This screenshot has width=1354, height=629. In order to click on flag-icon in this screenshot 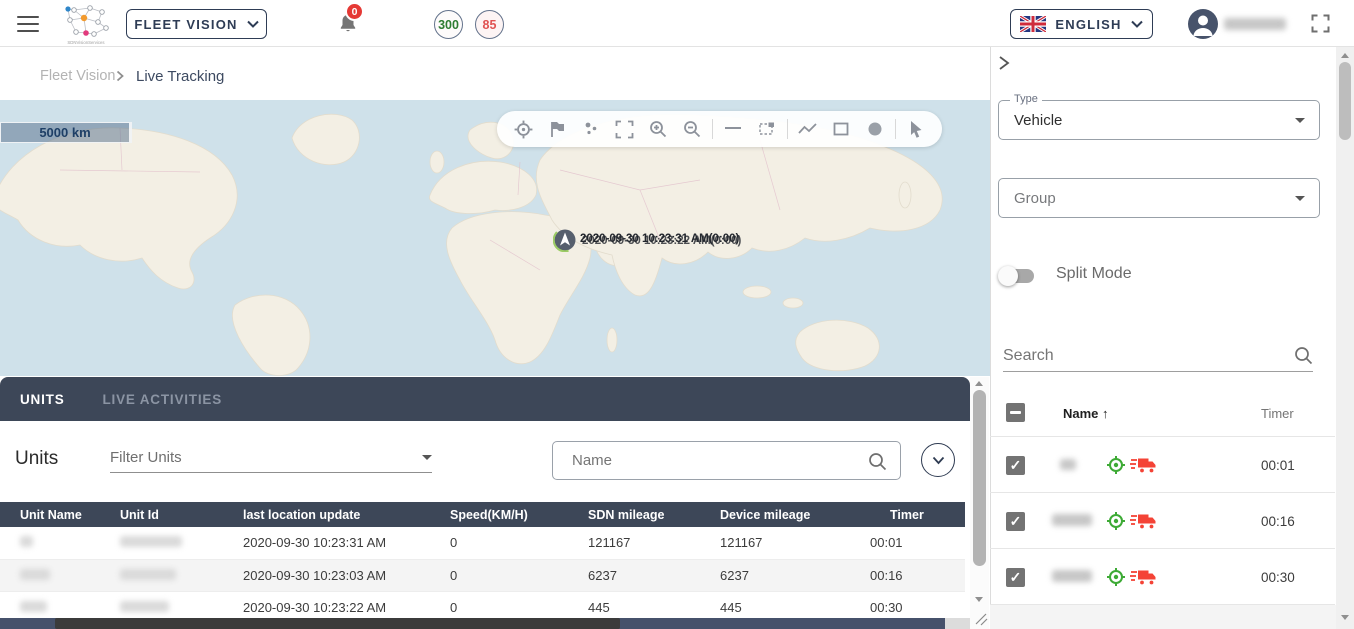, I will do `click(557, 129)`.